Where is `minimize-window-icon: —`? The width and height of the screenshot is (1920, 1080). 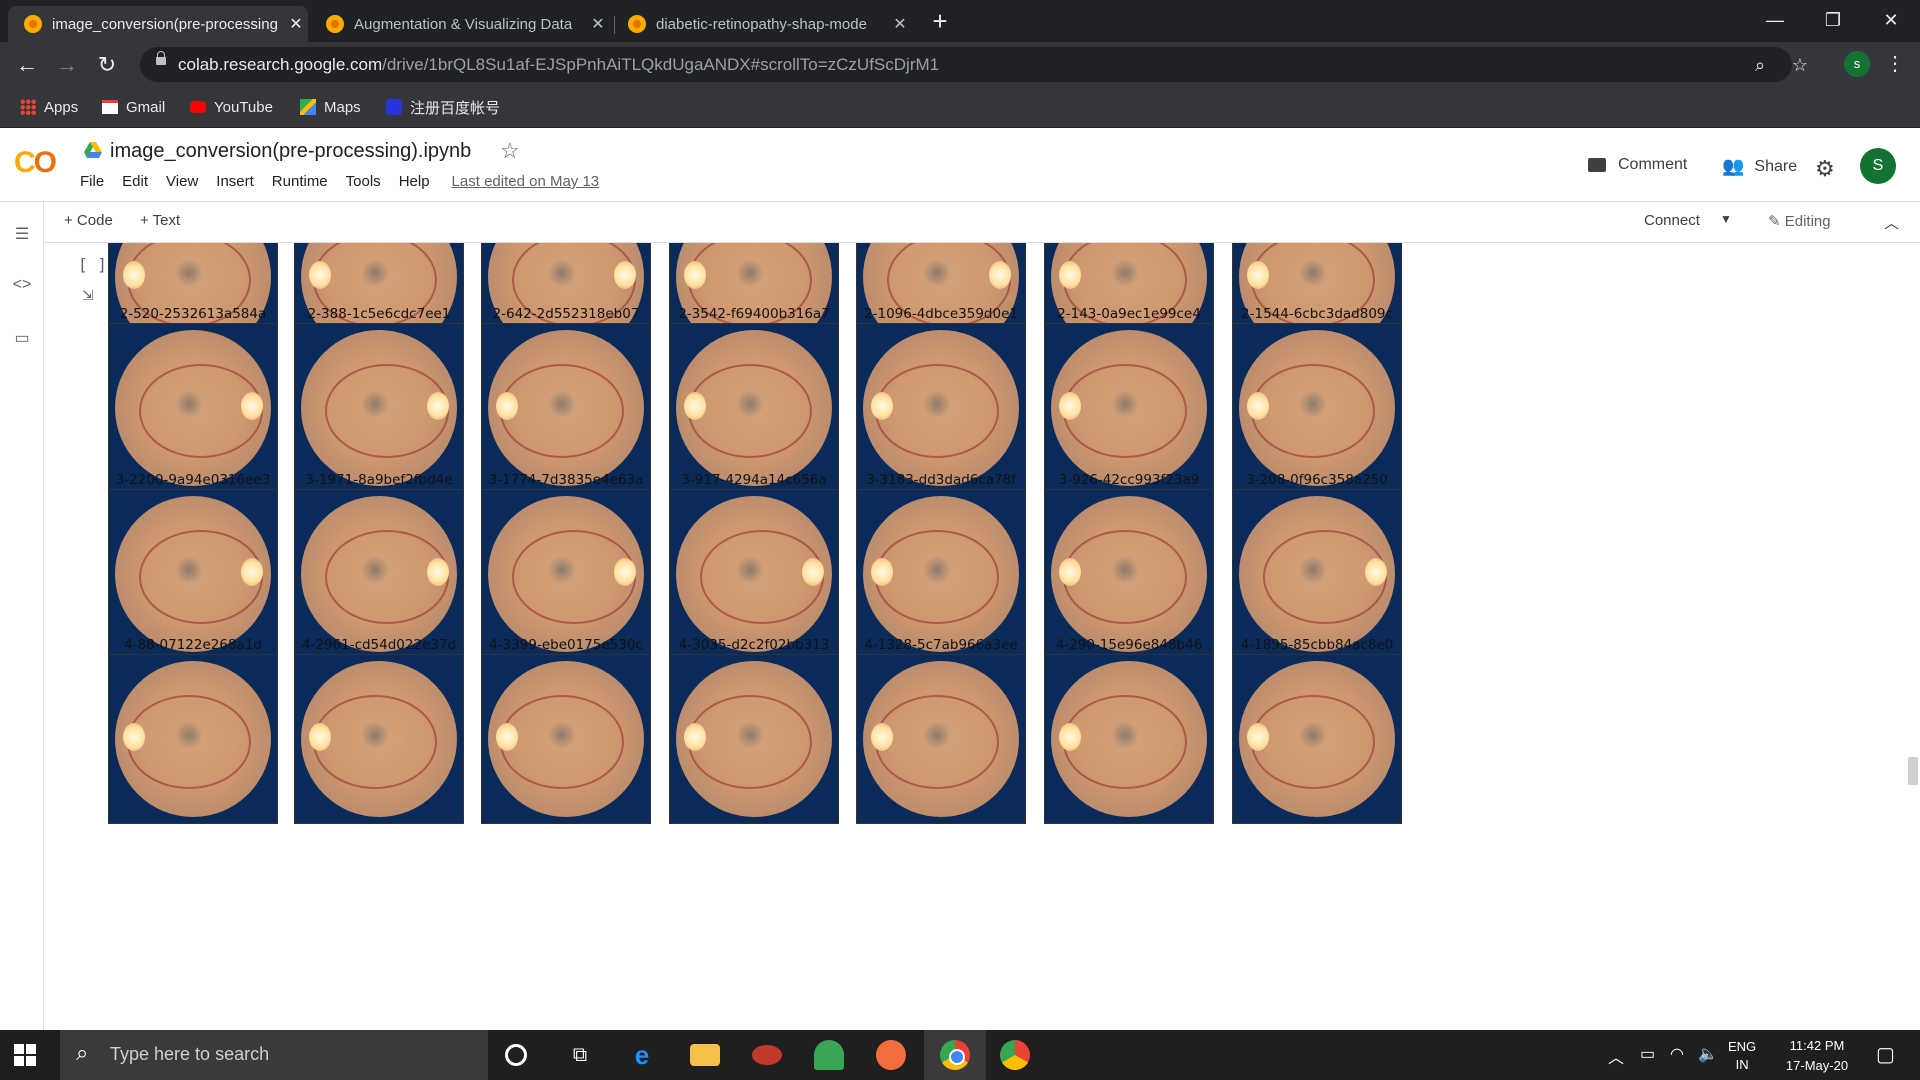
minimize-window-icon: — is located at coordinates (1775, 20).